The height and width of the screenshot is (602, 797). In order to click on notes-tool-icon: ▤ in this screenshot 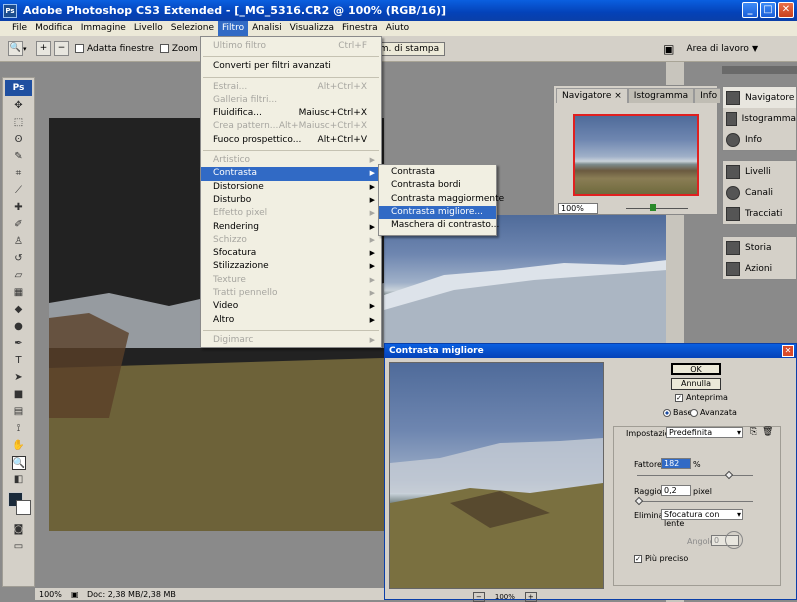, I will do `click(19, 412)`.